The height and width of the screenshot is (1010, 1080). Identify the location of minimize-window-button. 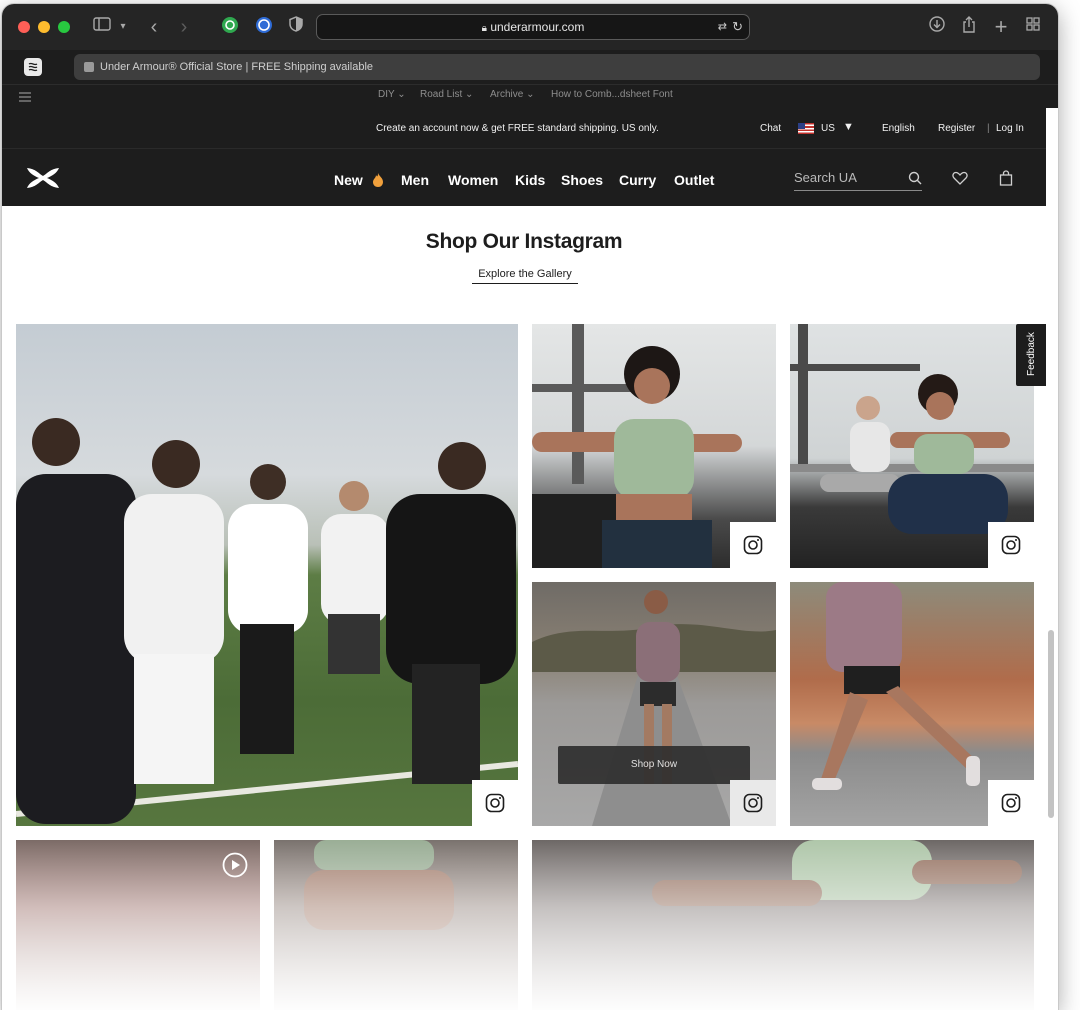
(44, 27).